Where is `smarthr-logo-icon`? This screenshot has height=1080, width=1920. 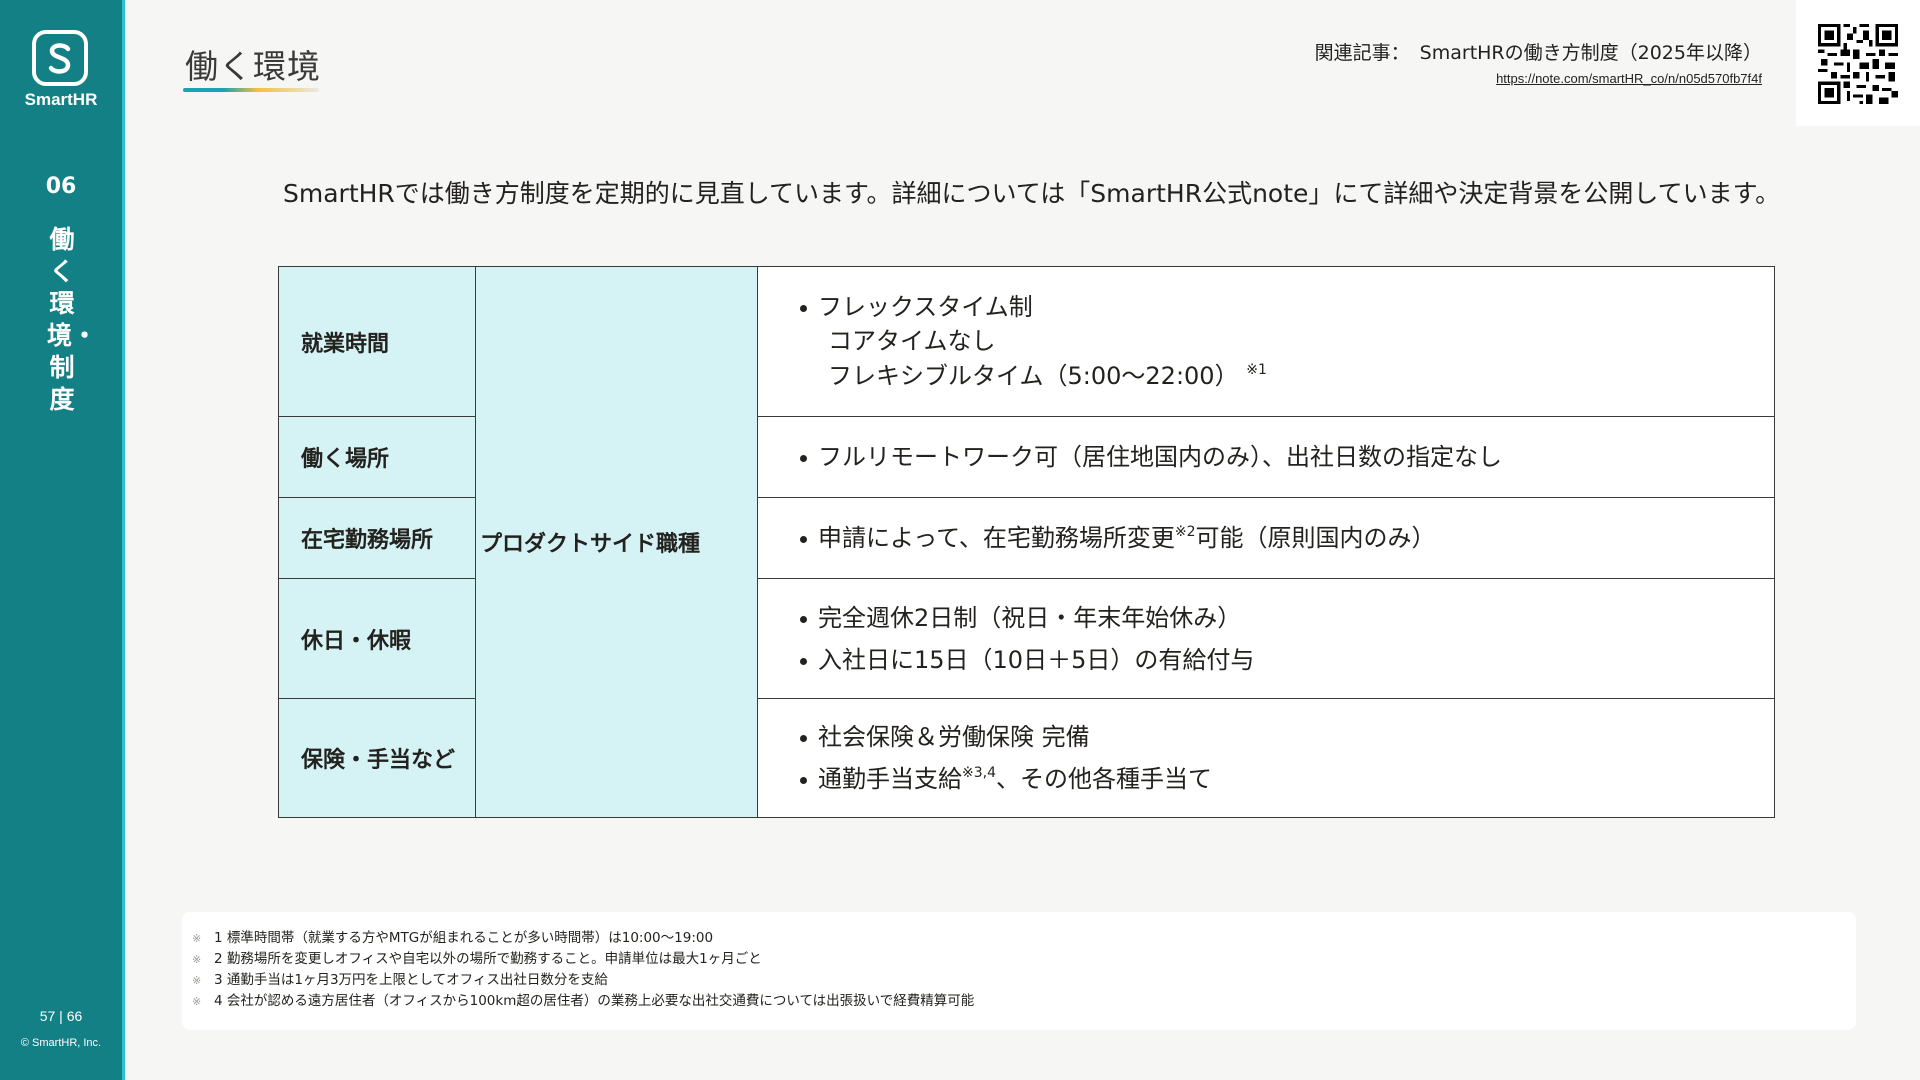
smarthr-logo-icon is located at coordinates (60, 58).